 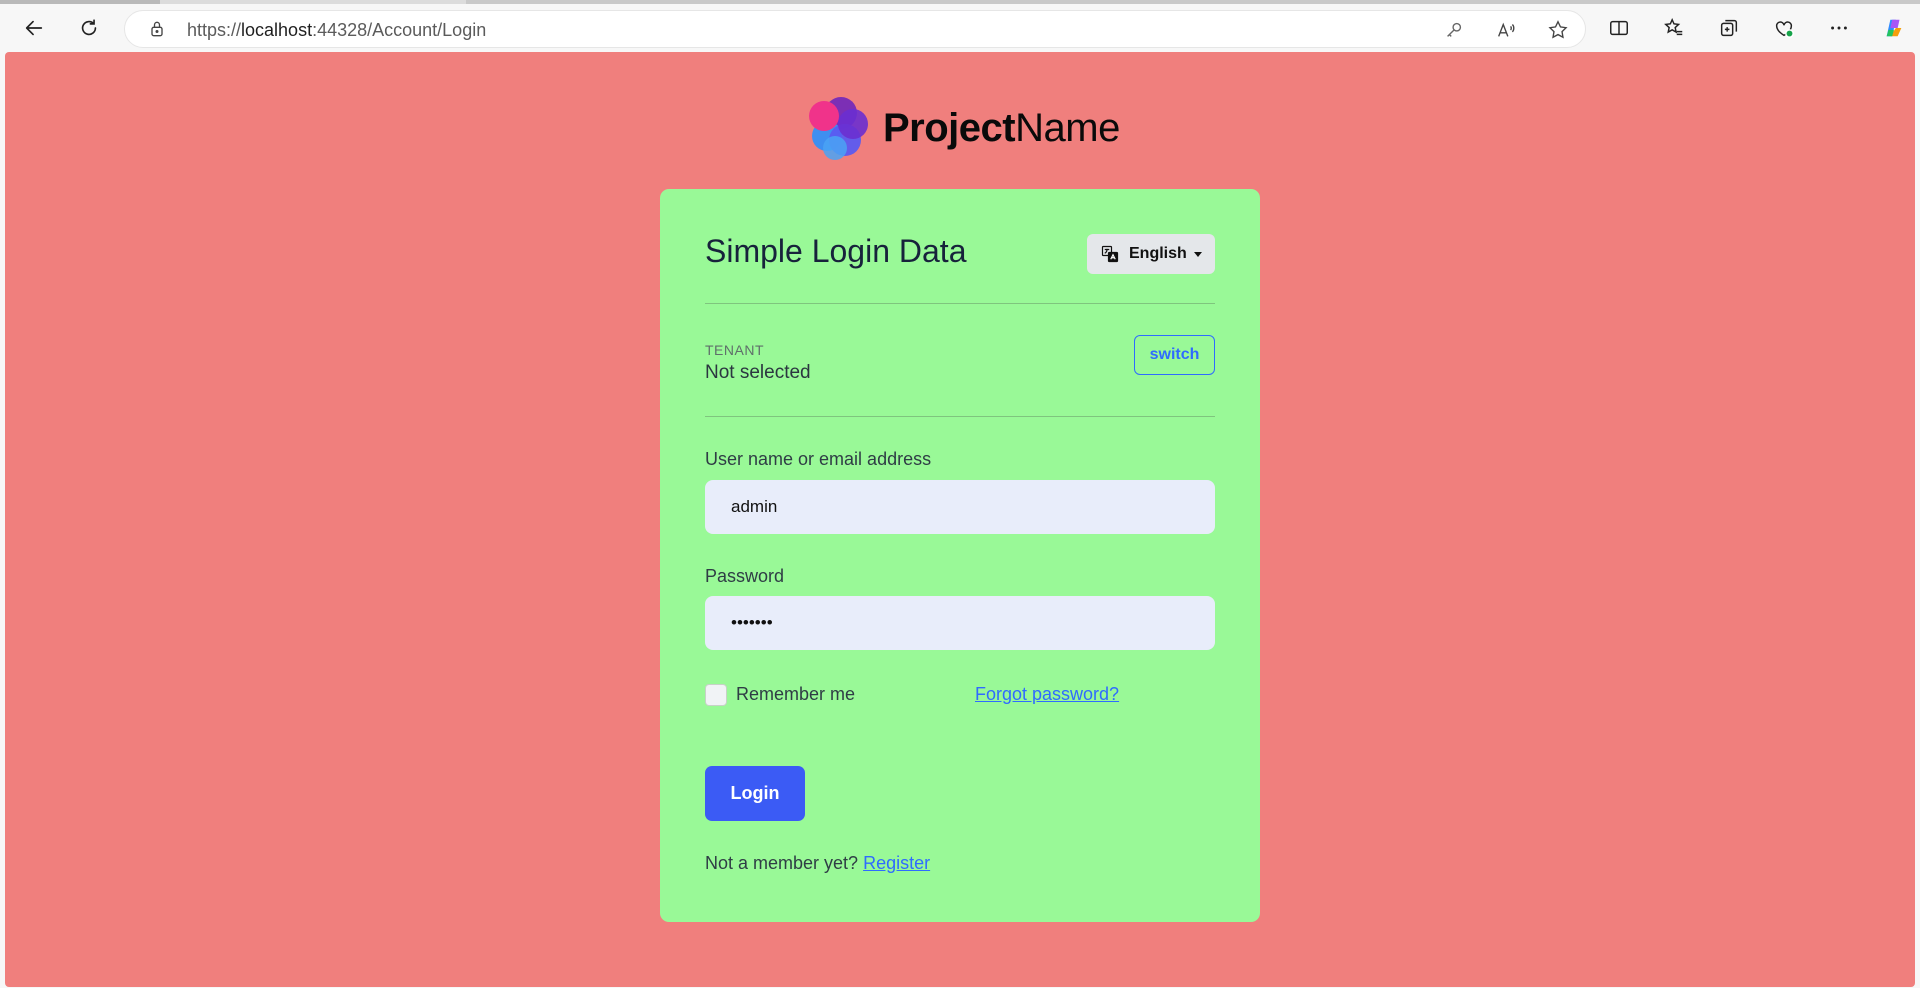 What do you see at coordinates (157, 29) in the screenshot?
I see `lock-icon` at bounding box center [157, 29].